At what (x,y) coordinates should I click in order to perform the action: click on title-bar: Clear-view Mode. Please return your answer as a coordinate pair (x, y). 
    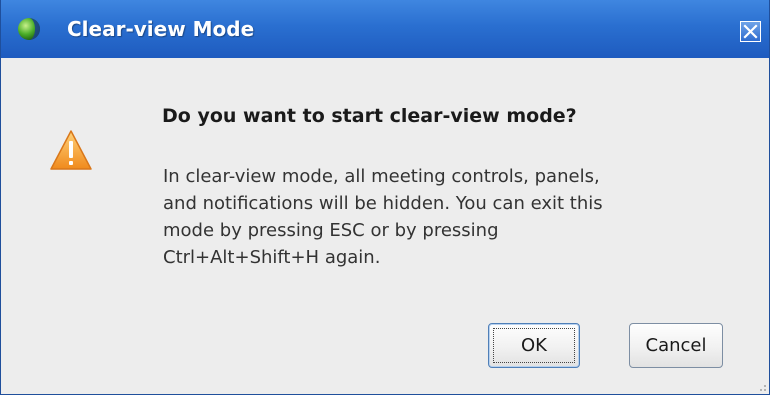
    Looking at the image, I should click on (385, 29).